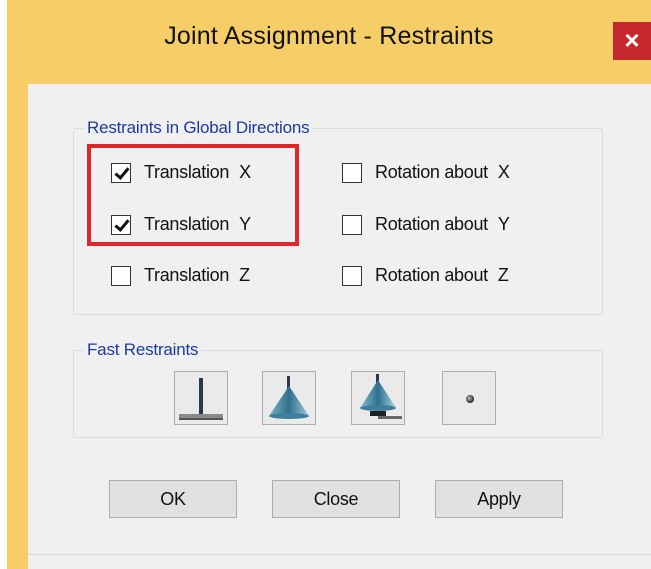  What do you see at coordinates (21, 326) in the screenshot?
I see `window-frame-edge` at bounding box center [21, 326].